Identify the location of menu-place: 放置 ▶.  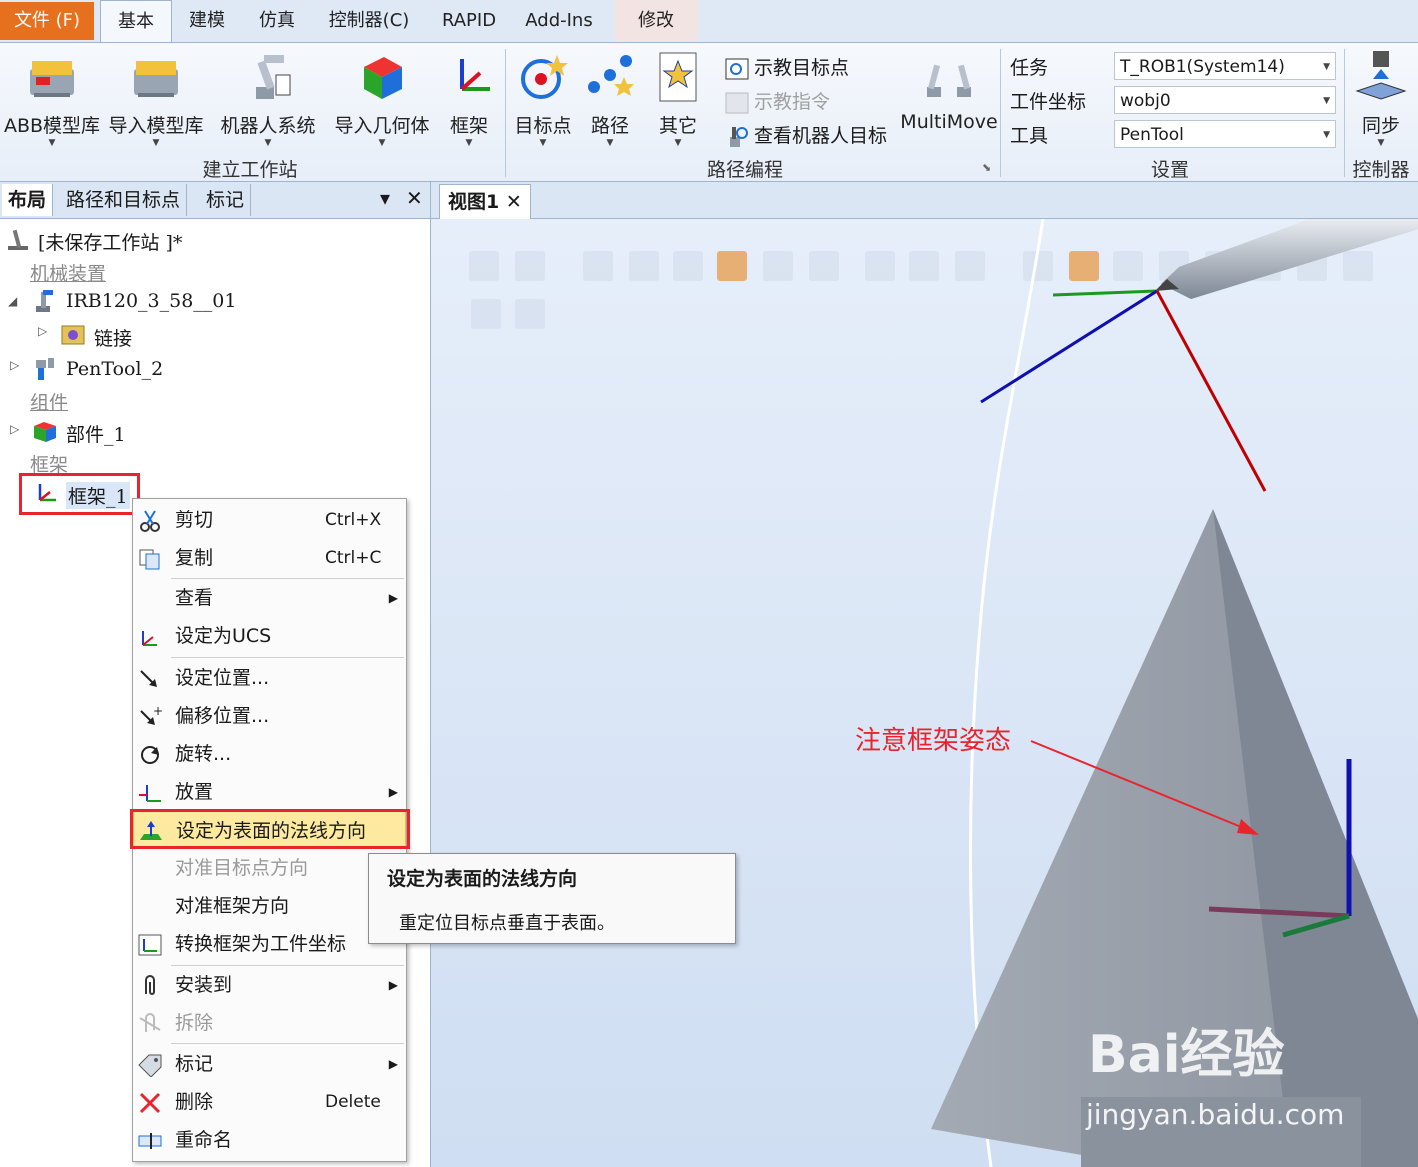
(269, 792).